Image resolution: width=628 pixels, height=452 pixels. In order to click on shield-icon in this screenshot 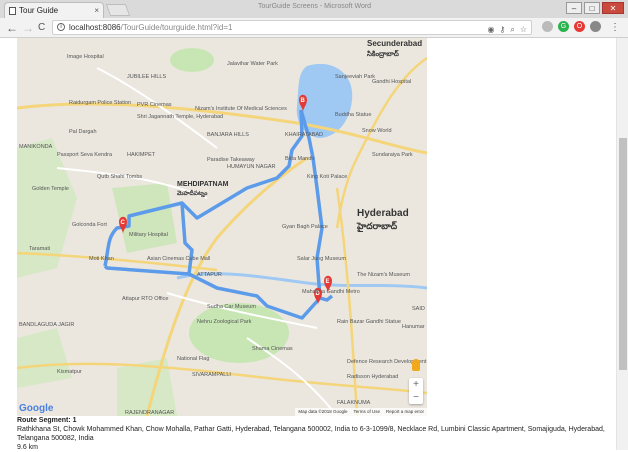, I will do `click(595, 26)`.